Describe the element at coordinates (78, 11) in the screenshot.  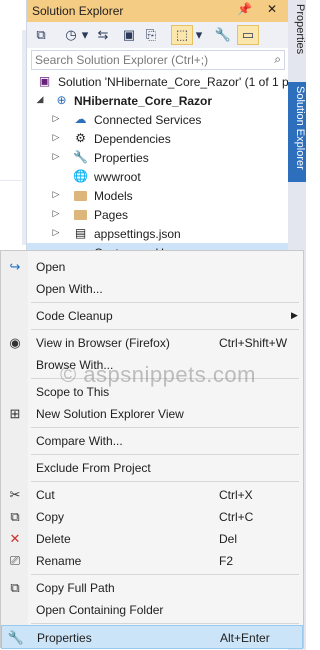
I see `panel-title: Solution Explorer` at that location.